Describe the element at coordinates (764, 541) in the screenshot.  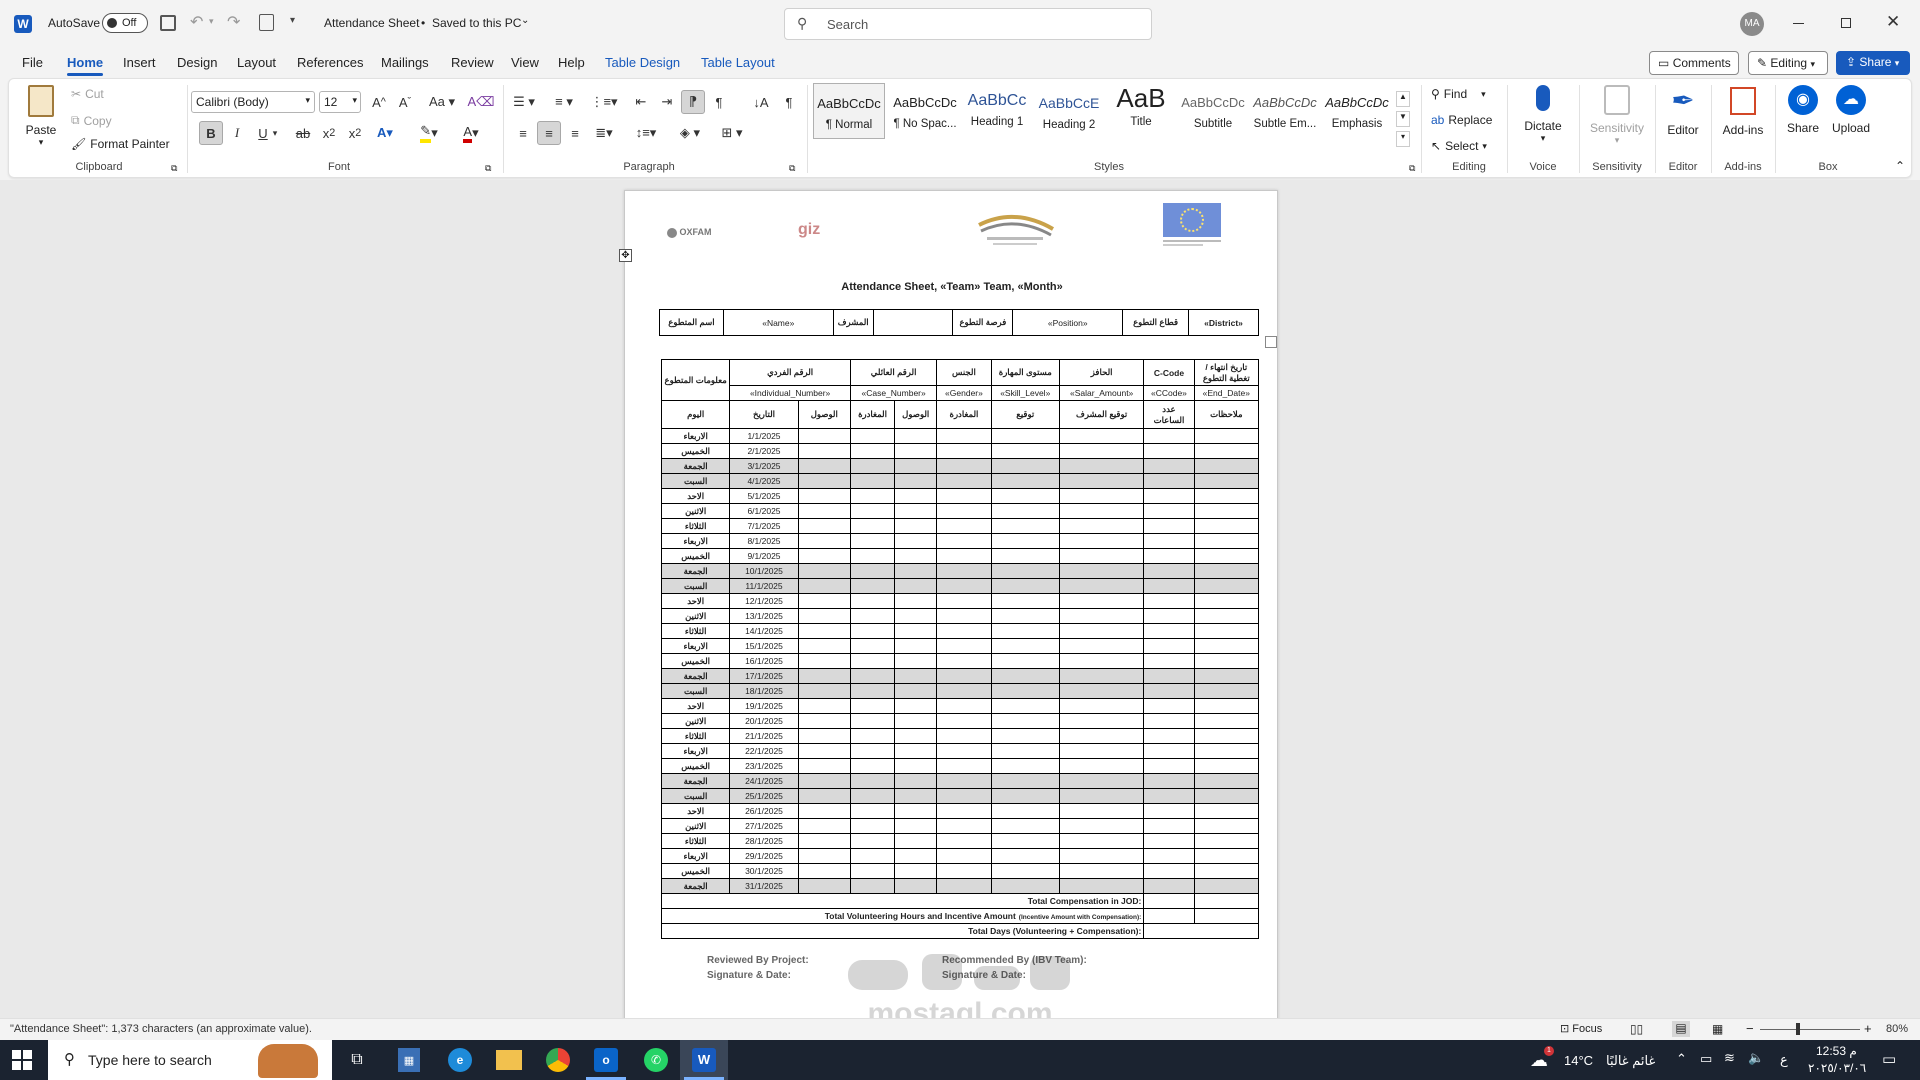
I see `date-cell: 8/1/2025` at that location.